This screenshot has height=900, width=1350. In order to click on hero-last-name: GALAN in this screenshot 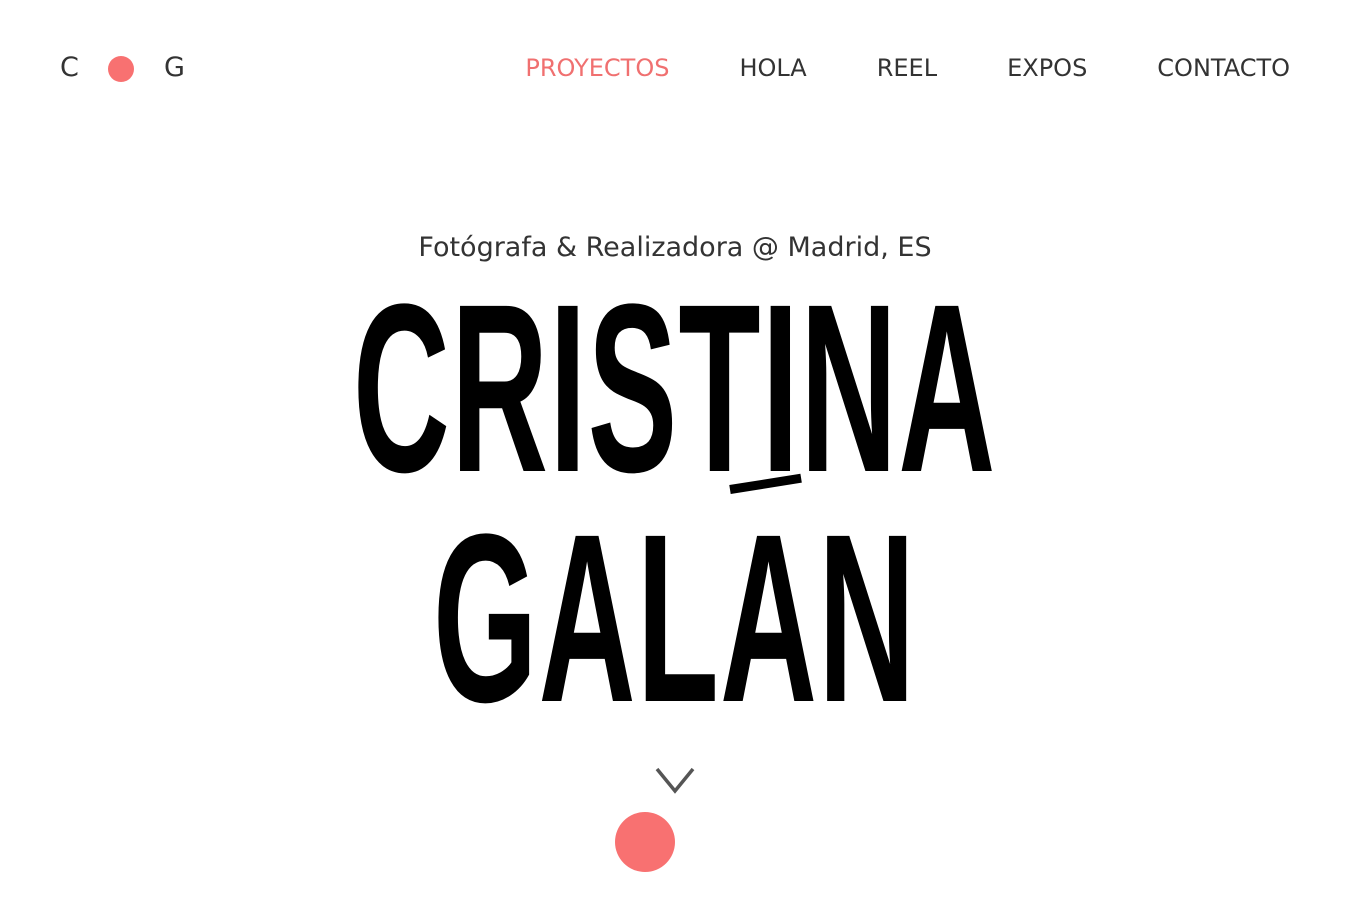, I will do `click(675, 618)`.